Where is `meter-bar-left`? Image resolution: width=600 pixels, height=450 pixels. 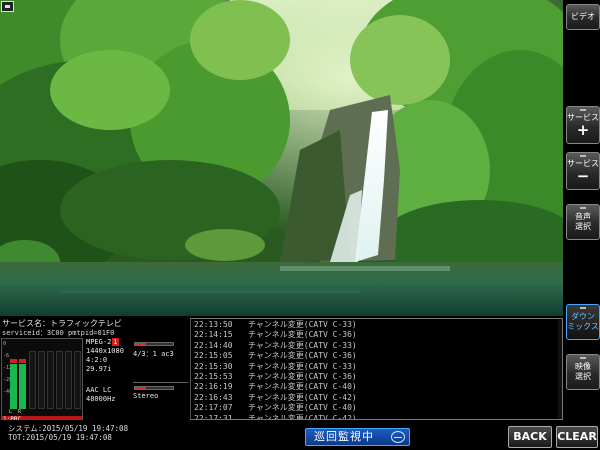 meter-bar-left is located at coordinates (13, 384).